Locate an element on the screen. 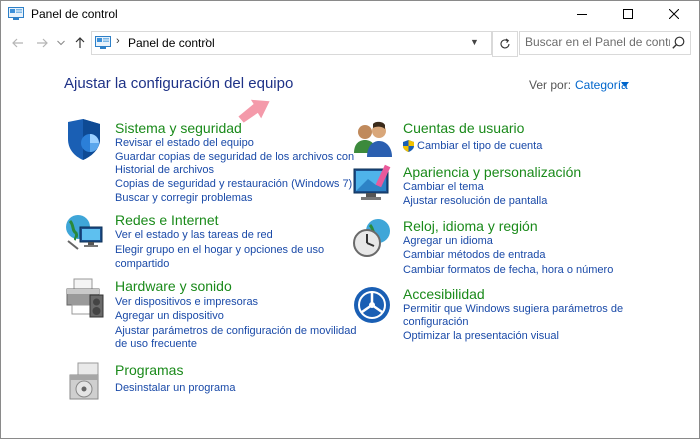  maximize-icon is located at coordinates (628, 14).